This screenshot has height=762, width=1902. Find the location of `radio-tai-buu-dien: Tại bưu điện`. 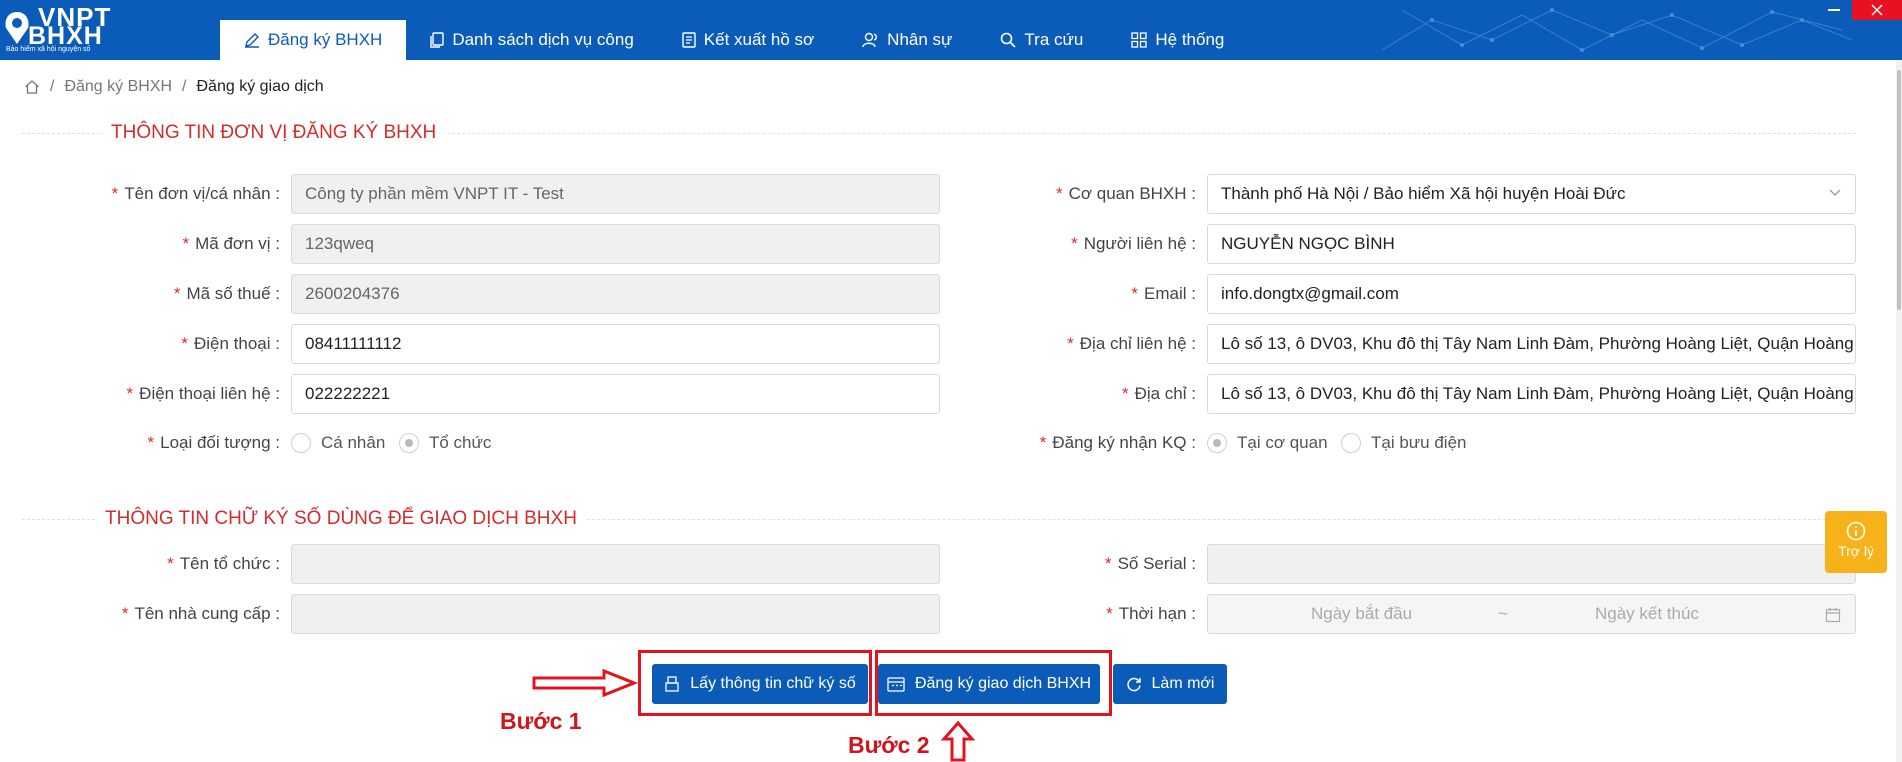

radio-tai-buu-dien: Tại bưu điện is located at coordinates (1404, 443).